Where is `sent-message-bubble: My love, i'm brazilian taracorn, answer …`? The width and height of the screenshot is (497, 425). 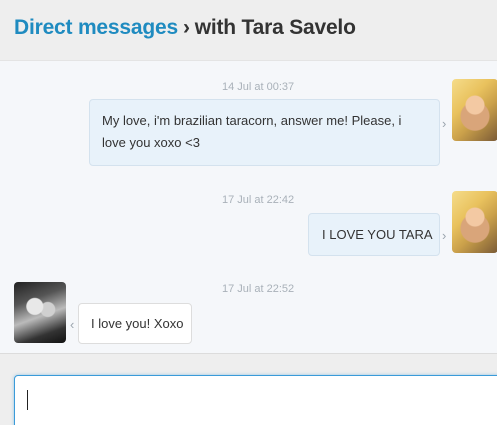 sent-message-bubble: My love, i'm brazilian taracorn, answer … is located at coordinates (264, 132).